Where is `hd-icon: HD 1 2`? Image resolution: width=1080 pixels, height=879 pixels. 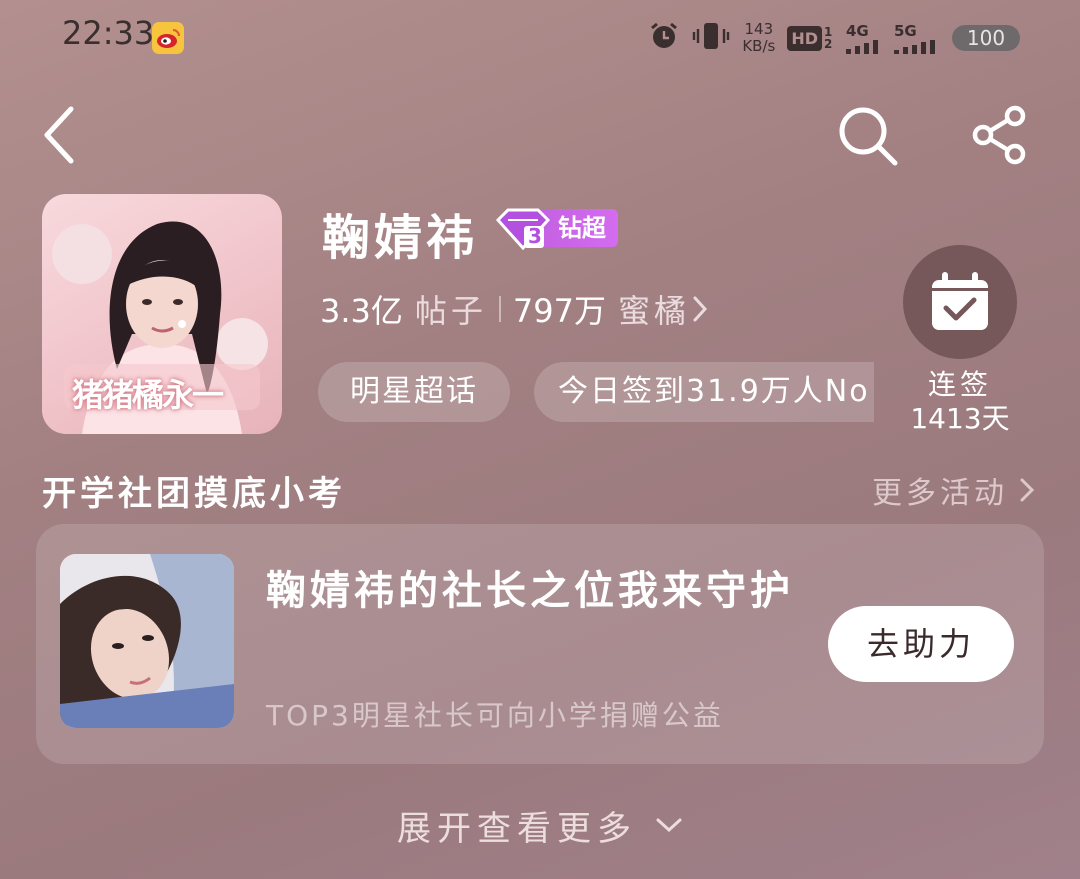 hd-icon: HD 1 2 is located at coordinates (810, 38).